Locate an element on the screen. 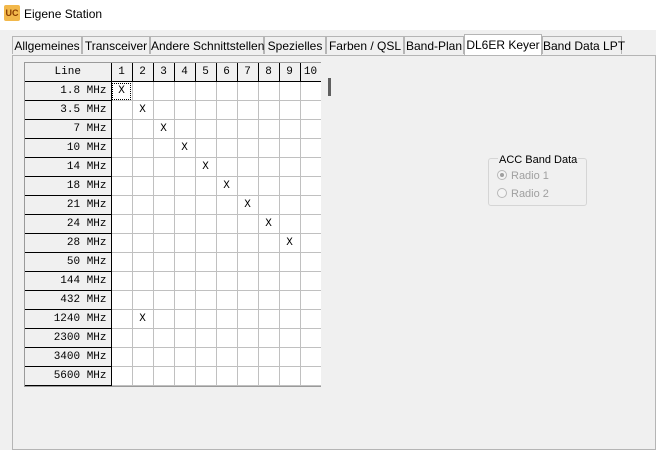 Image resolution: width=656 pixels, height=450 pixels. column-header-10: 10 is located at coordinates (311, 72).